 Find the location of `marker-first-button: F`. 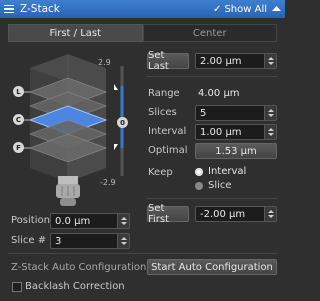

marker-first-button: F is located at coordinates (18, 147).